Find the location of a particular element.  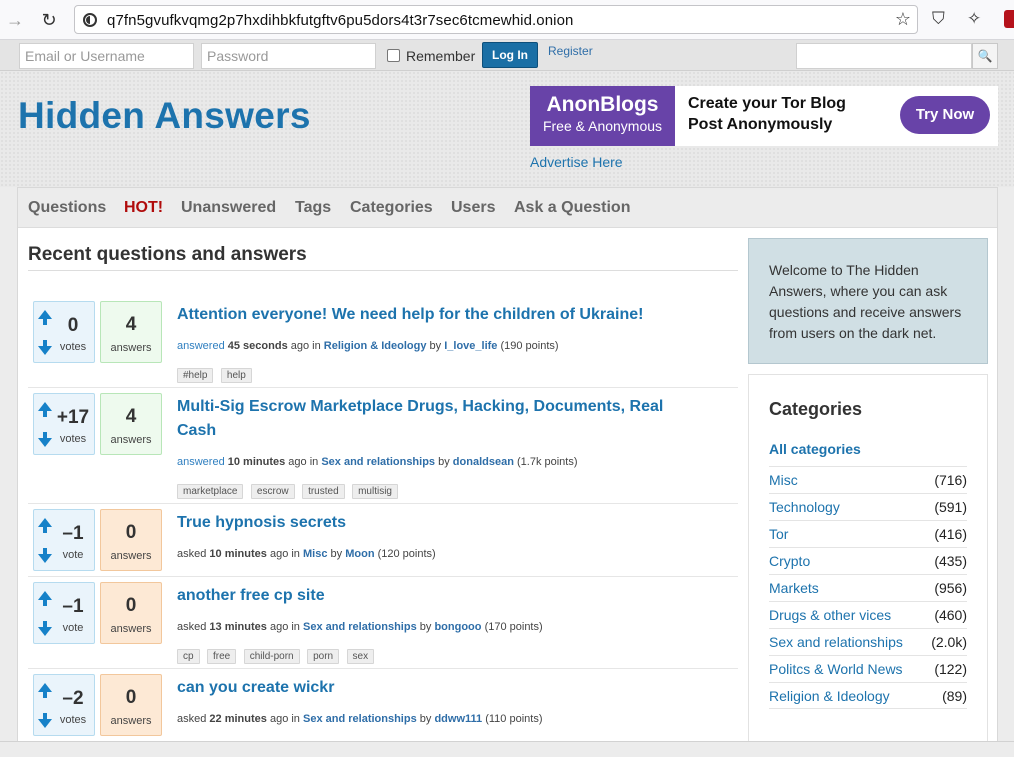

nav-users: Users is located at coordinates (473, 208).